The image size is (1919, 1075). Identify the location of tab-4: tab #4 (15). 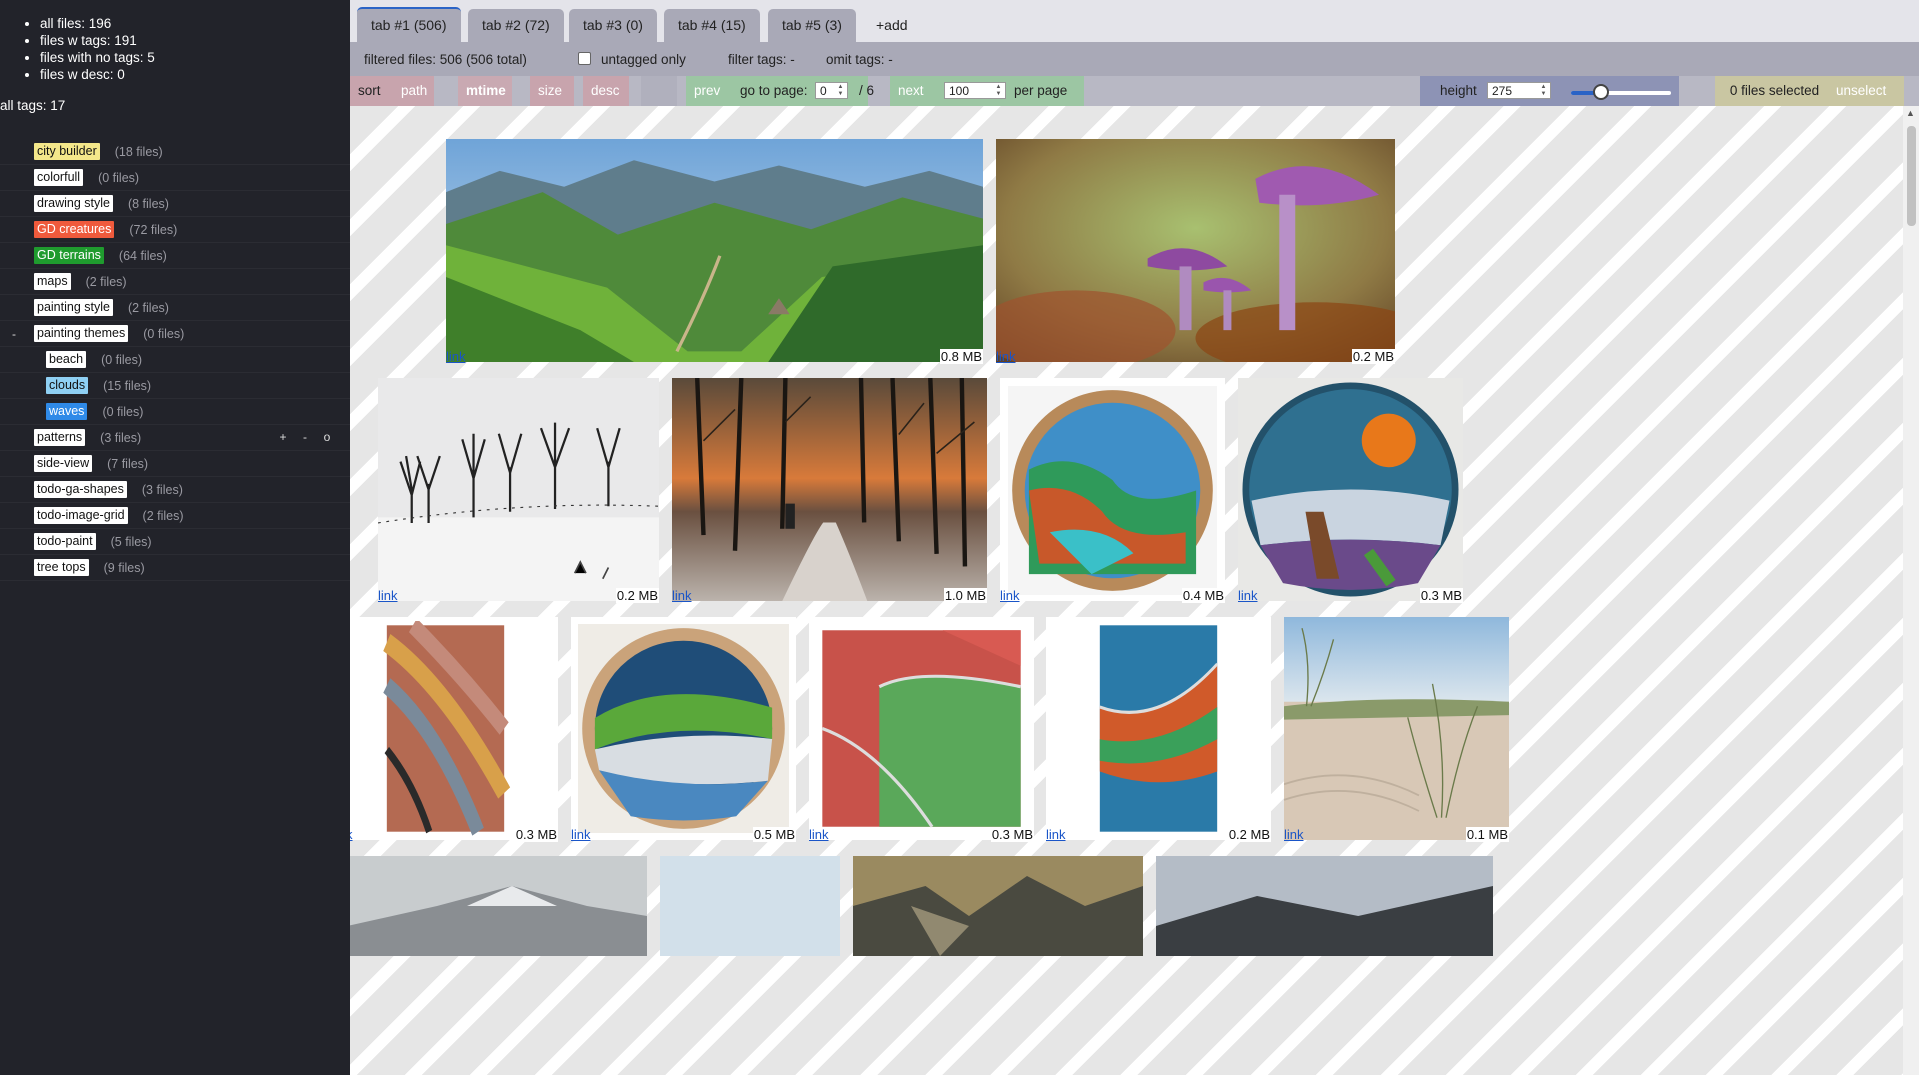
(712, 25).